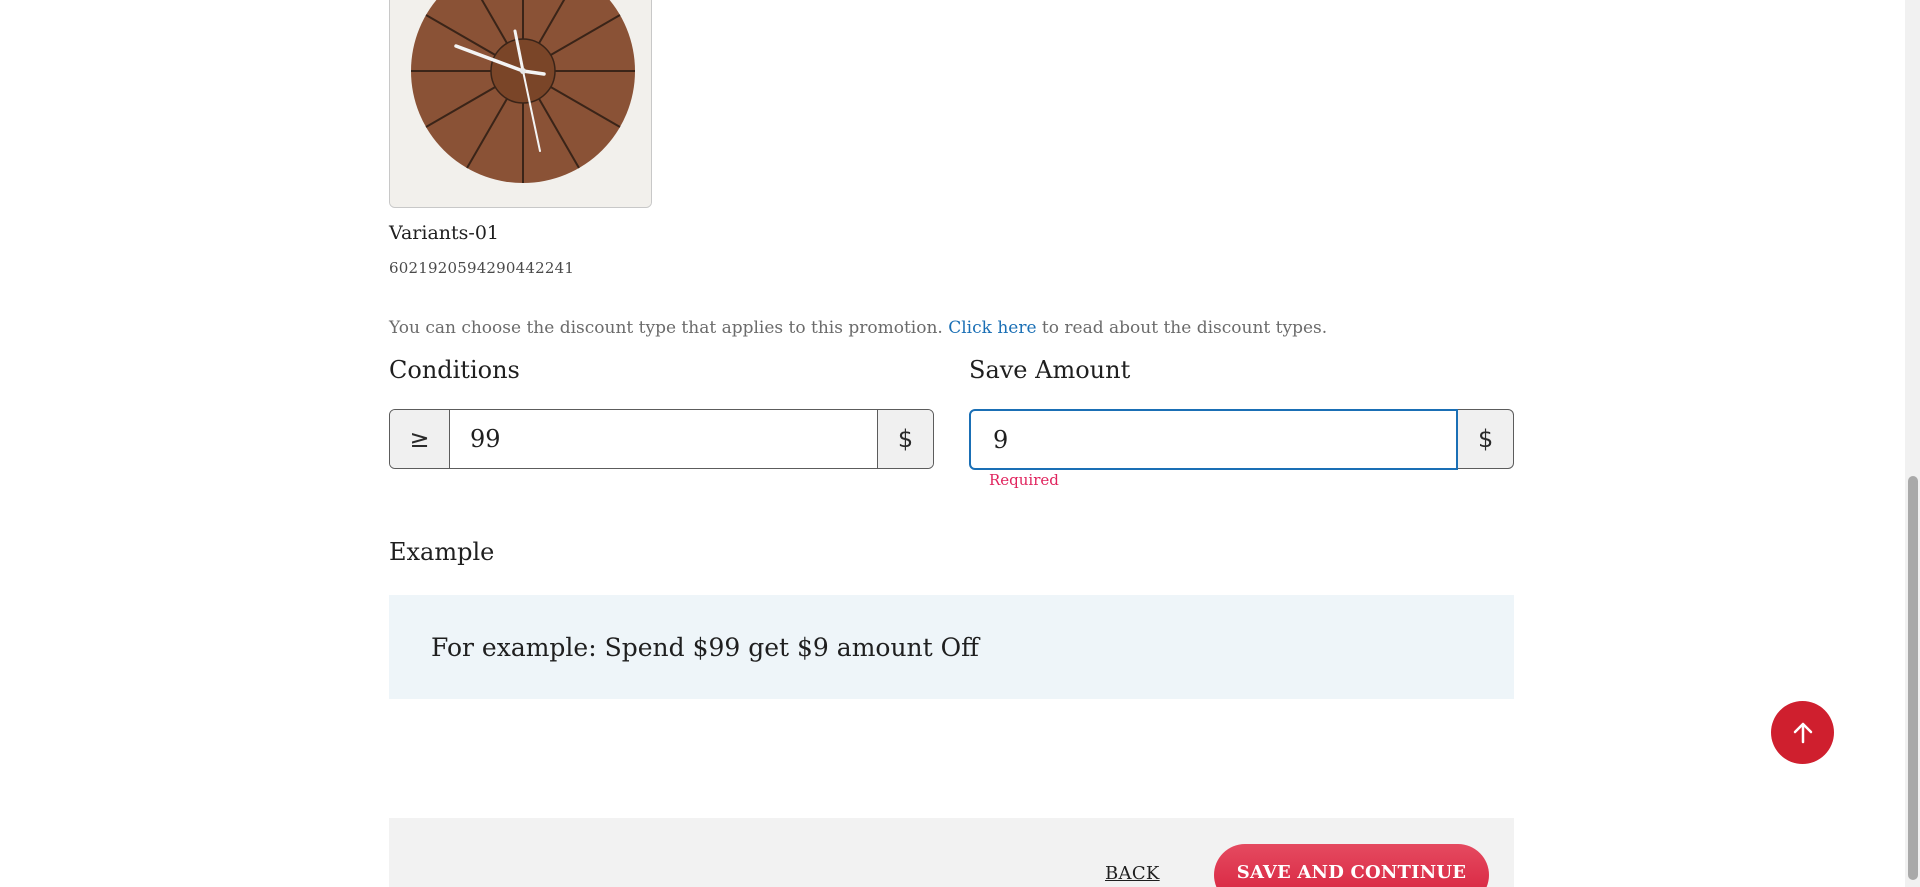 The height and width of the screenshot is (887, 1920). I want to click on save-currency-addon: $, so click(1486, 439).